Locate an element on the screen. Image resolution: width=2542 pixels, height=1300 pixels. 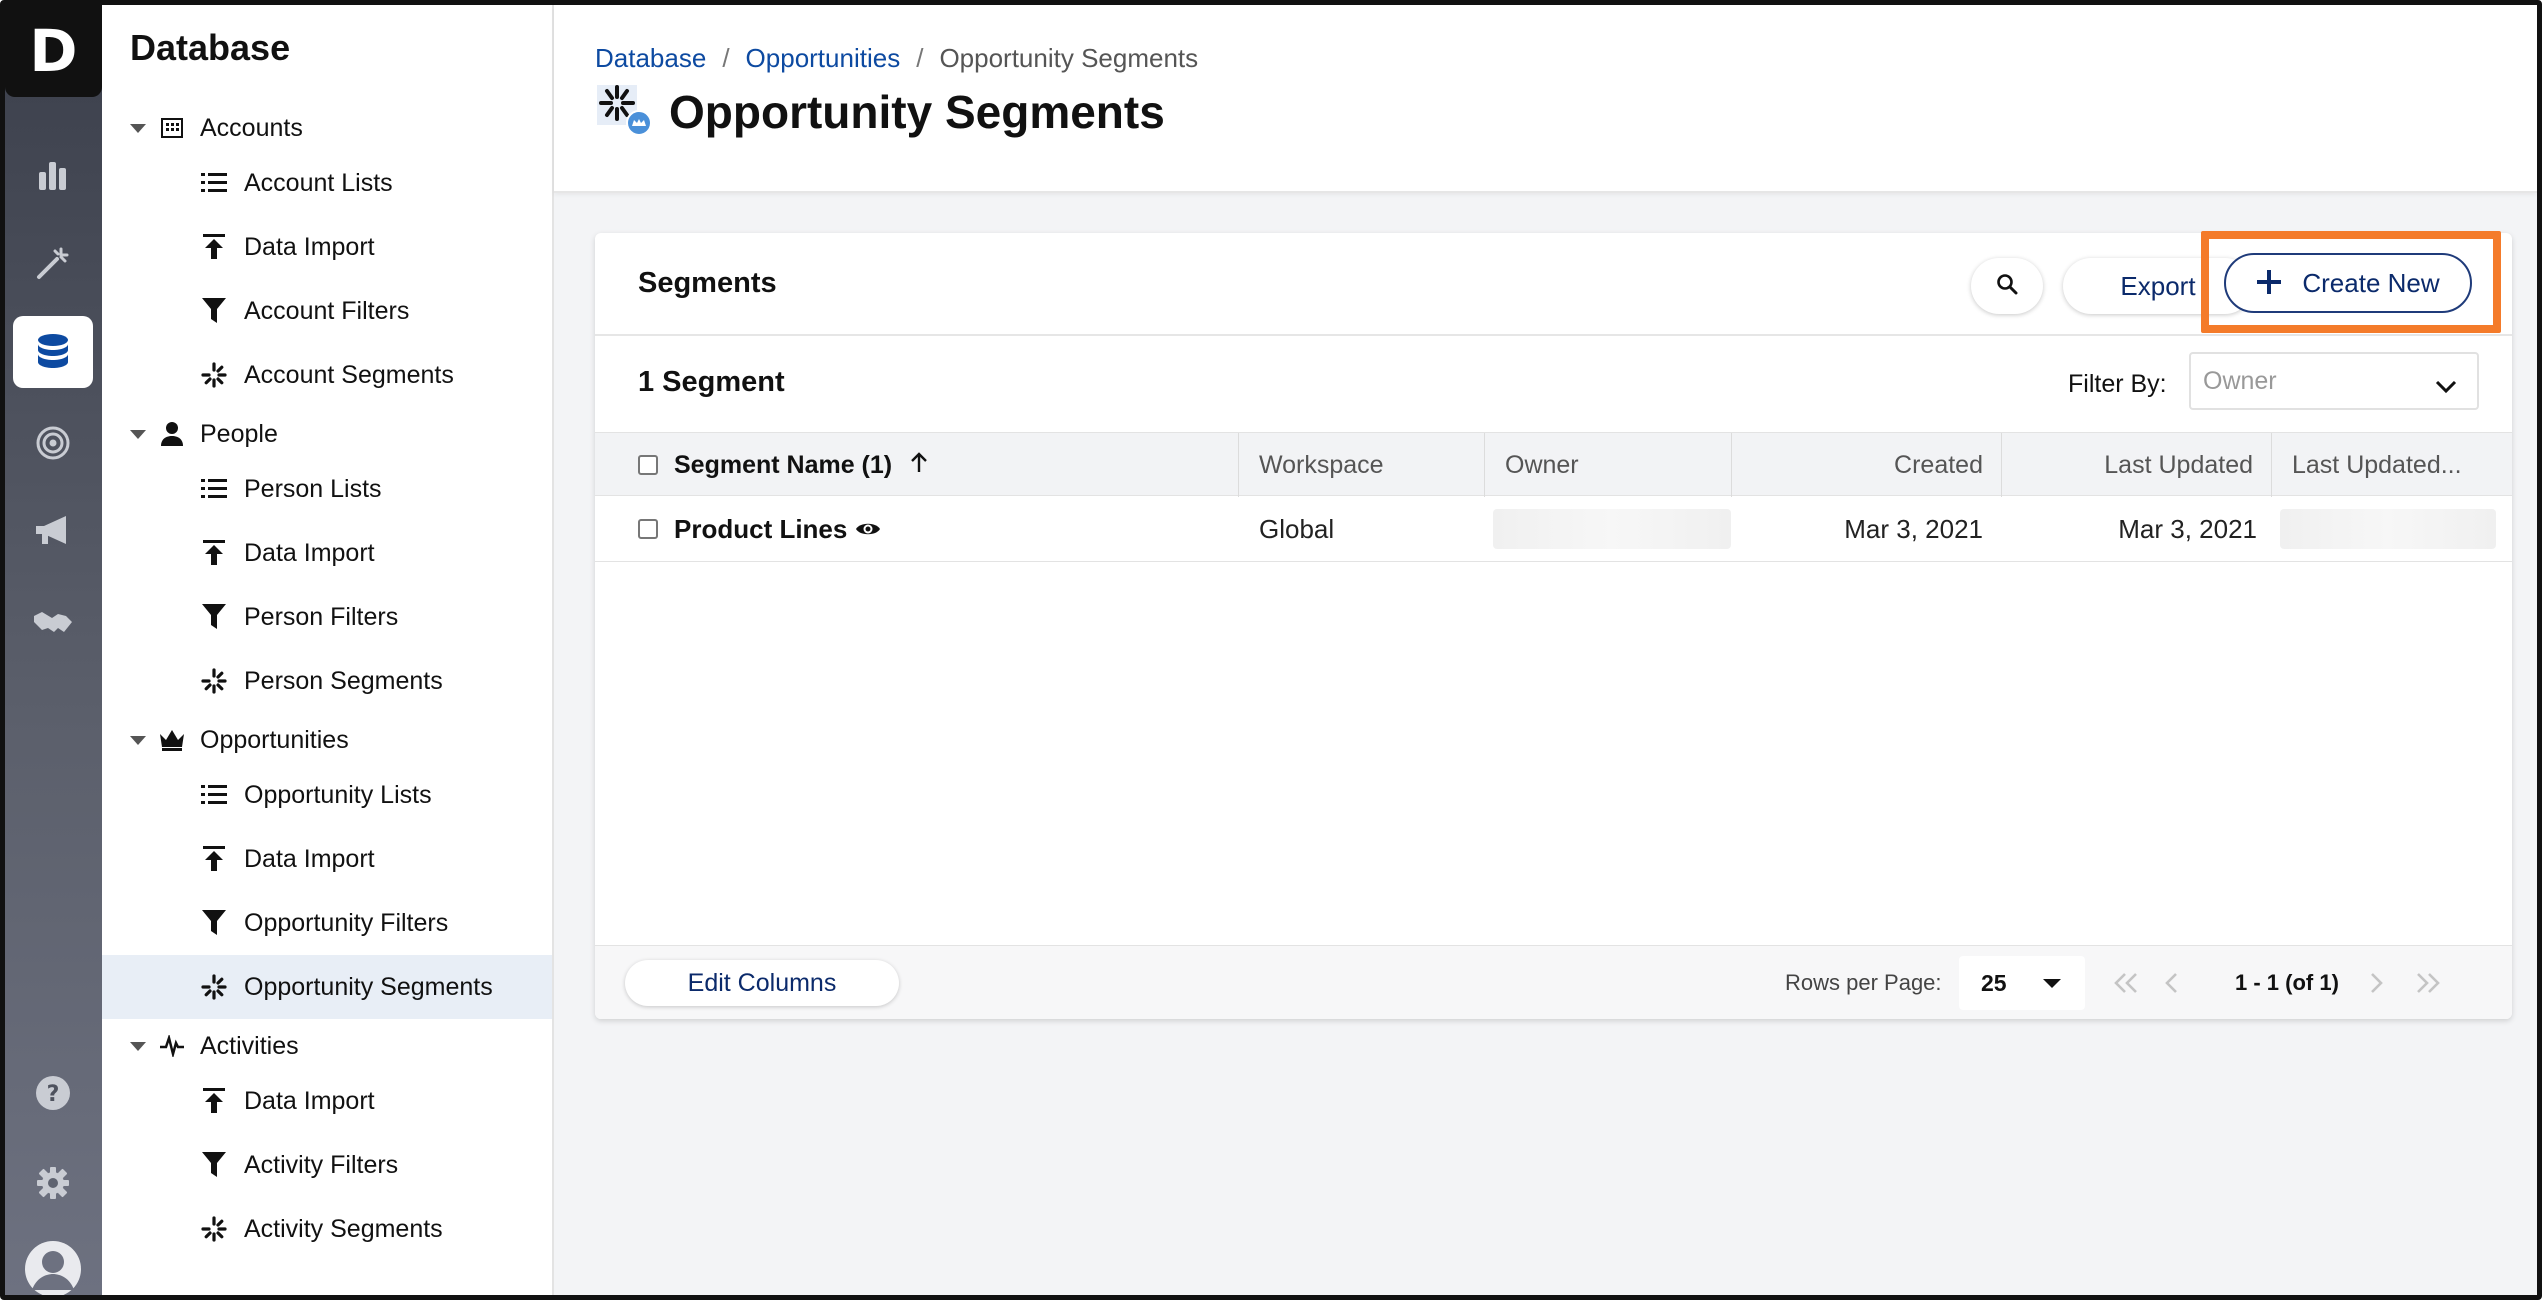
sidebar-item-activity-filters: Activity Filters is located at coordinates (327, 1165).